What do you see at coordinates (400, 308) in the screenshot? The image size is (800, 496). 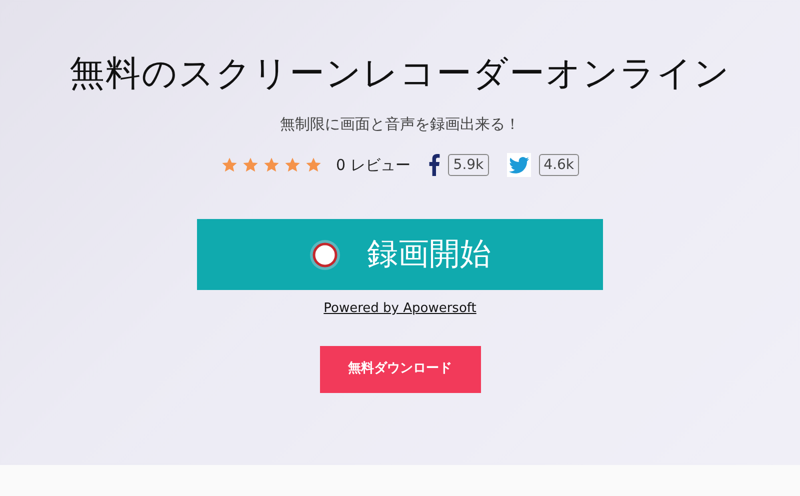 I see `powered-by-link: Powered by Apowersoft` at bounding box center [400, 308].